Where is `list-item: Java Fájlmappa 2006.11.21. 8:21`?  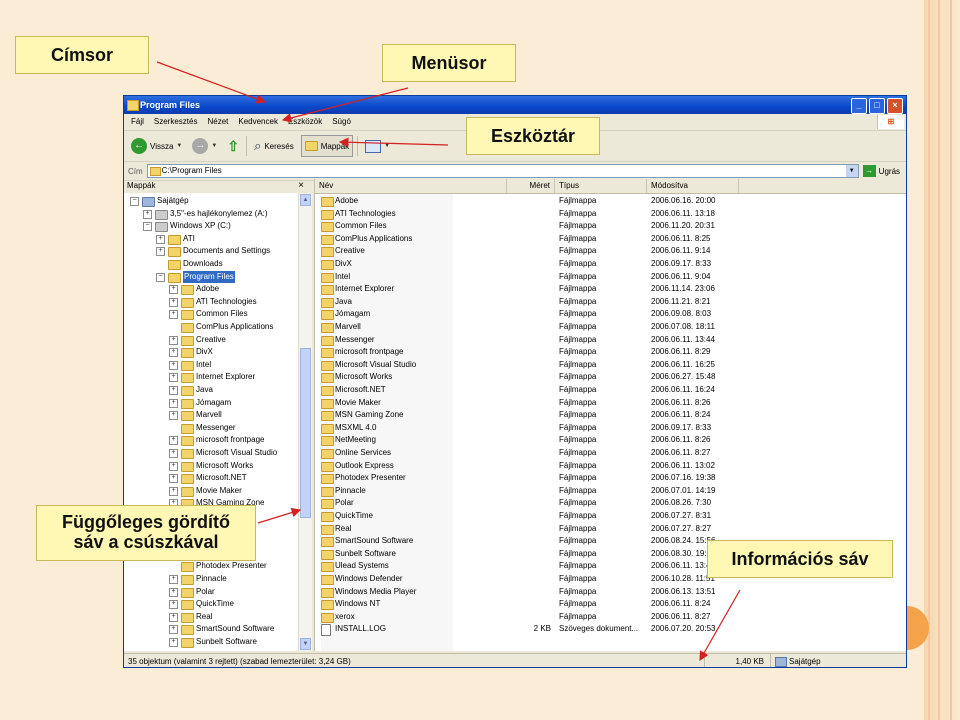
list-item: Java Fájlmappa 2006.11.21. 8:21 is located at coordinates (610, 302).